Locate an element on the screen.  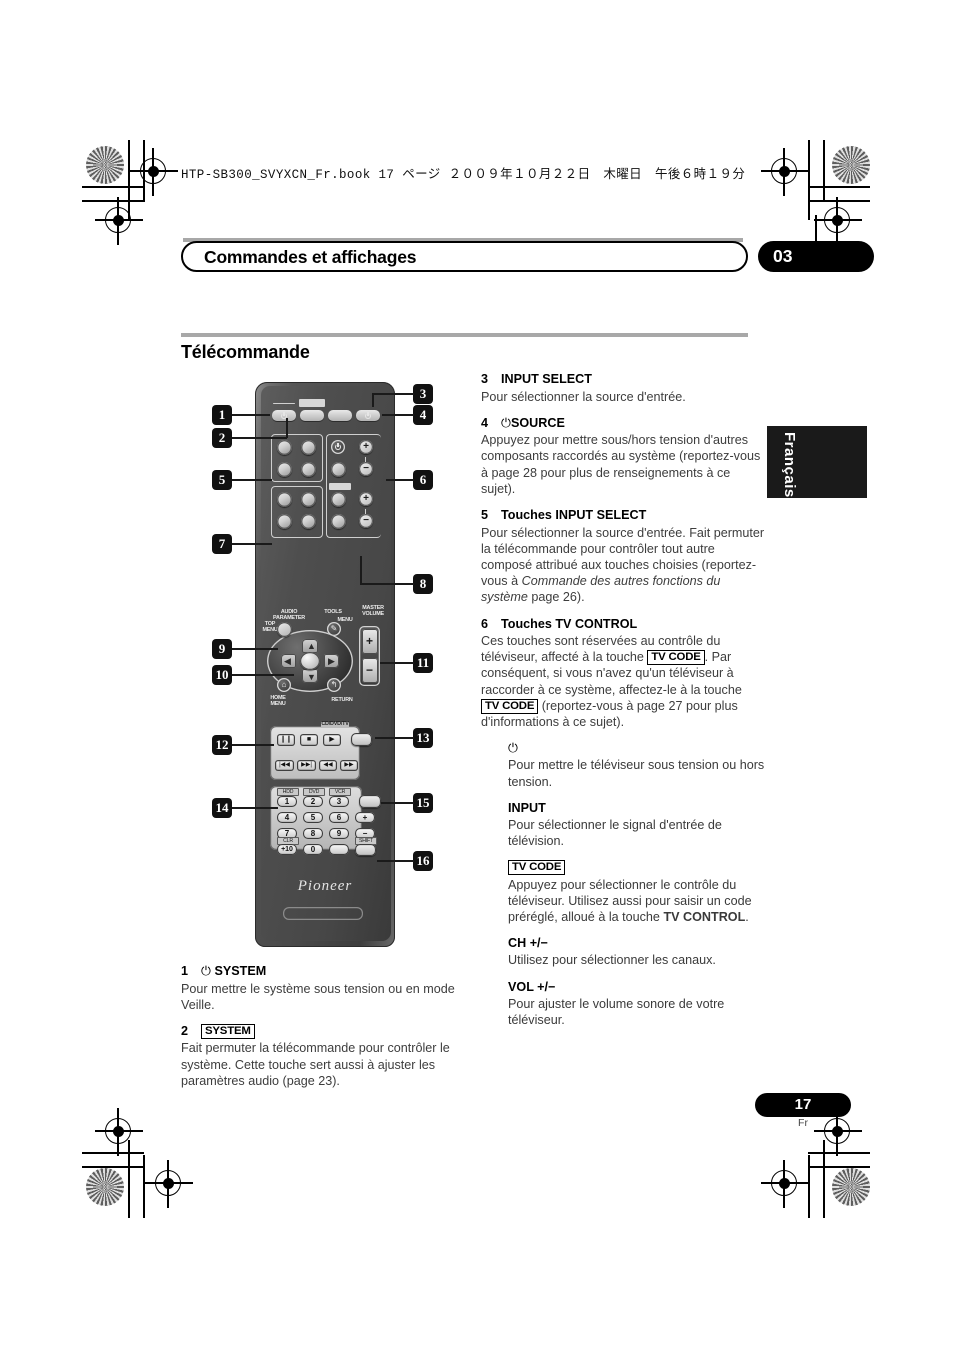
arrow-right-icon: ▶ is located at coordinates (331, 661).